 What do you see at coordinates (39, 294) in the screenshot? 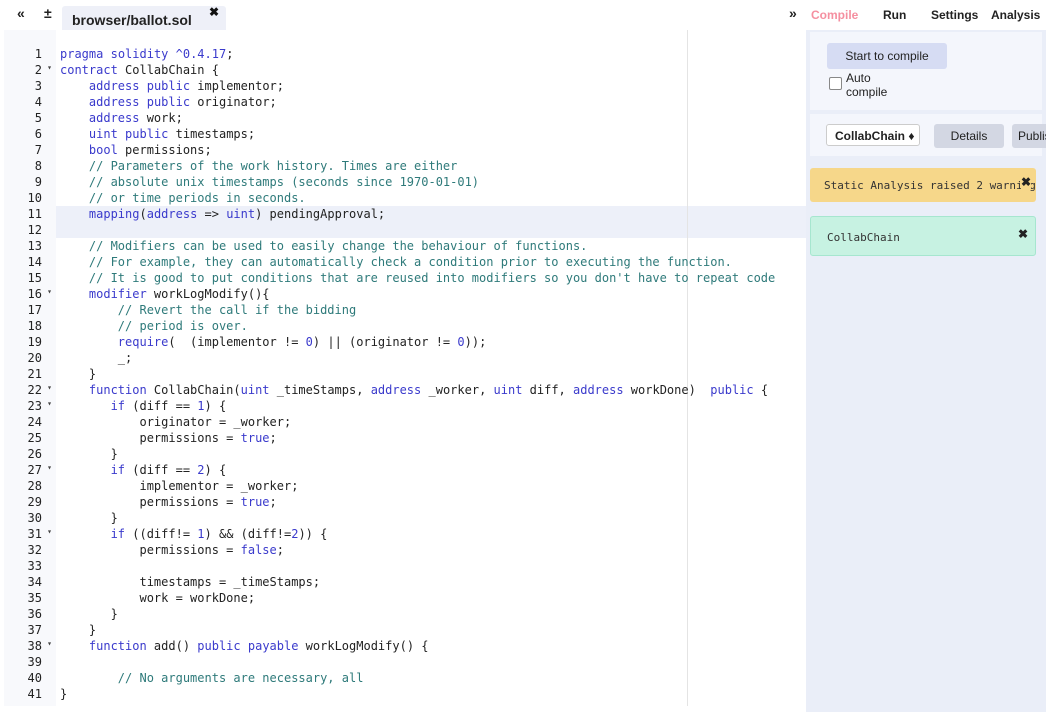
I see `line-number: 16 ▾` at bounding box center [39, 294].